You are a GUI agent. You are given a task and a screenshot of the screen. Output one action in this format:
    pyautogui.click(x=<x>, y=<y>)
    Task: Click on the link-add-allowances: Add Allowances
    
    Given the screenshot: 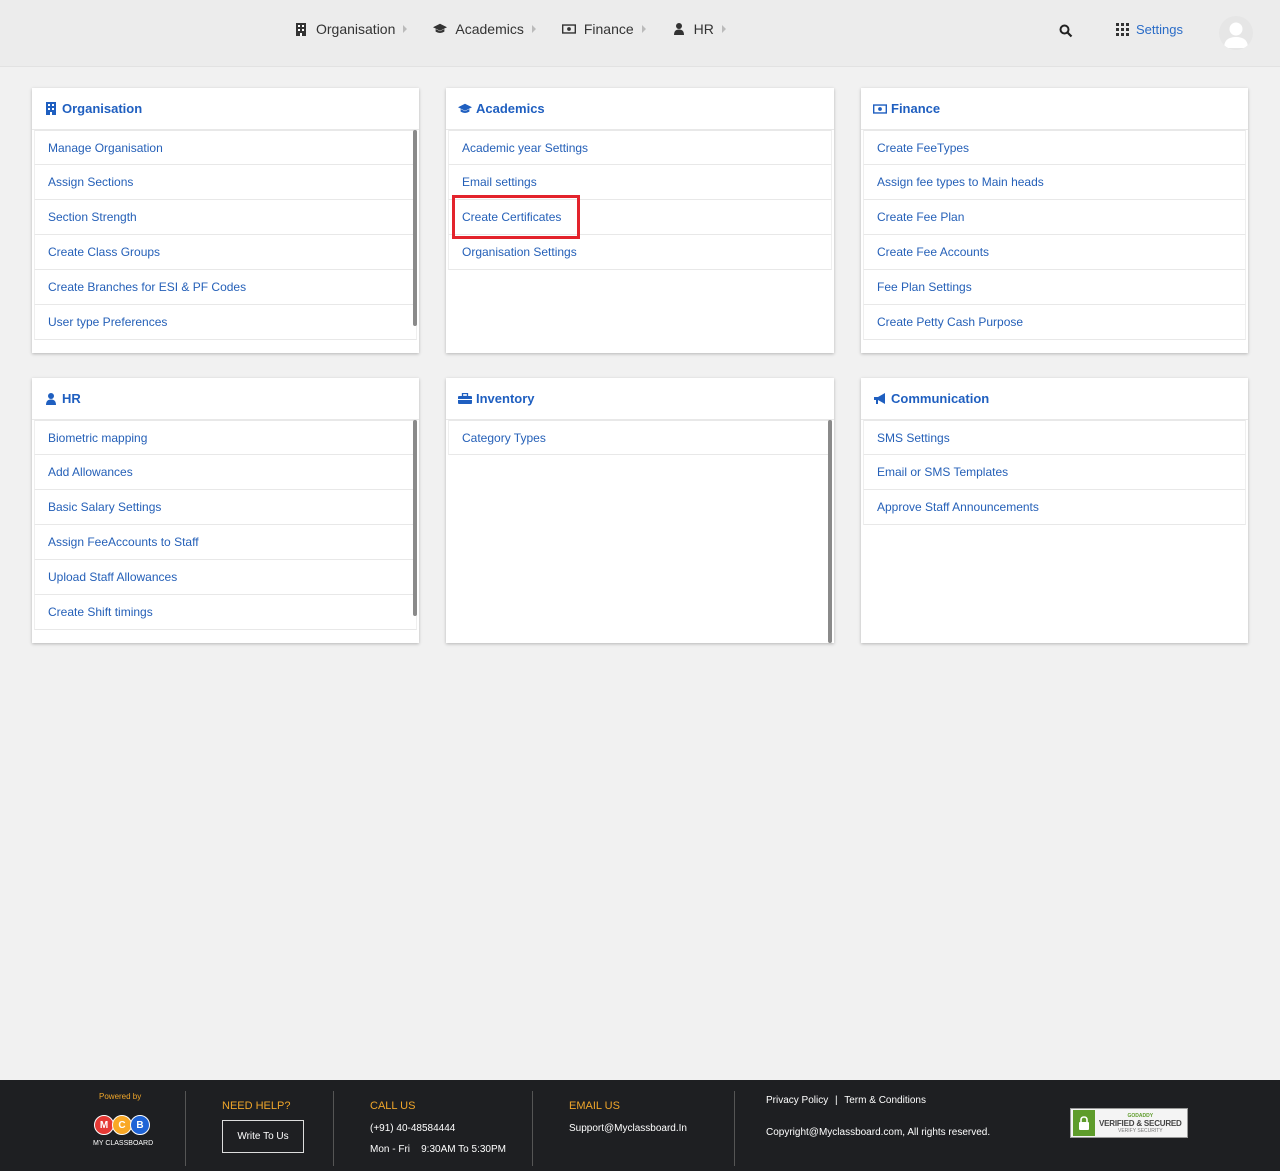 What is the action you would take?
    pyautogui.click(x=225, y=472)
    